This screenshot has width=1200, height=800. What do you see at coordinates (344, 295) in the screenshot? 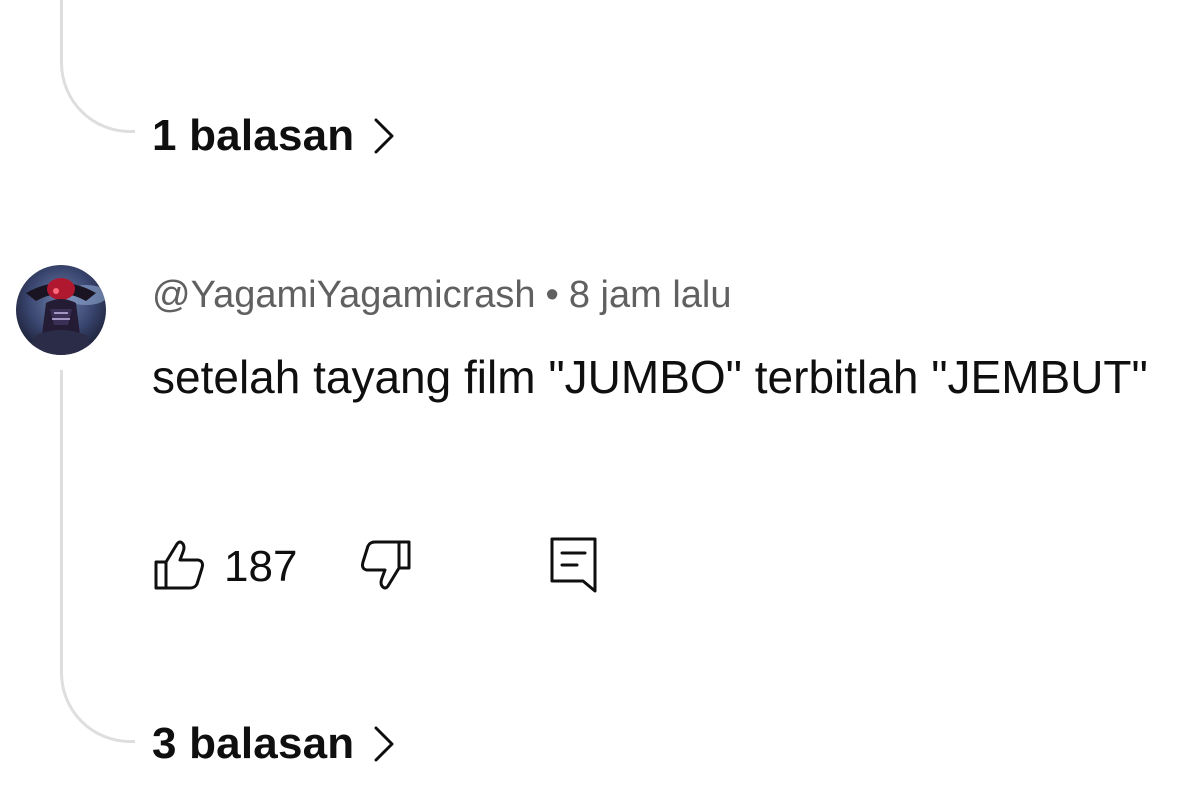
I see `comment-author: @YagamiYagamicrash` at bounding box center [344, 295].